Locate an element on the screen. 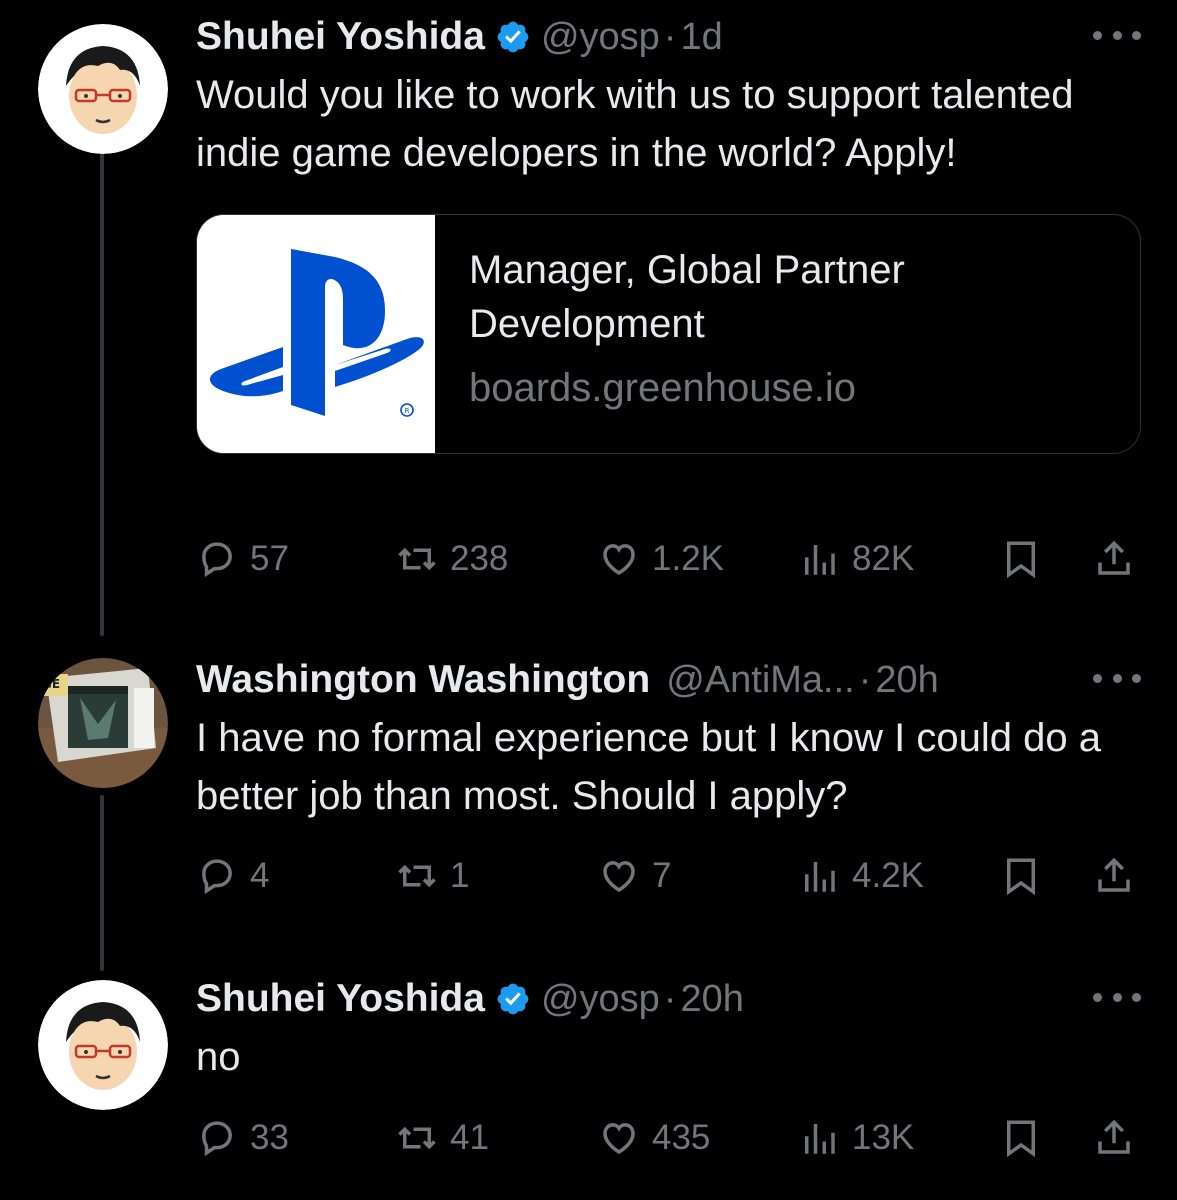  repost-button: 41 is located at coordinates (442, 1138).